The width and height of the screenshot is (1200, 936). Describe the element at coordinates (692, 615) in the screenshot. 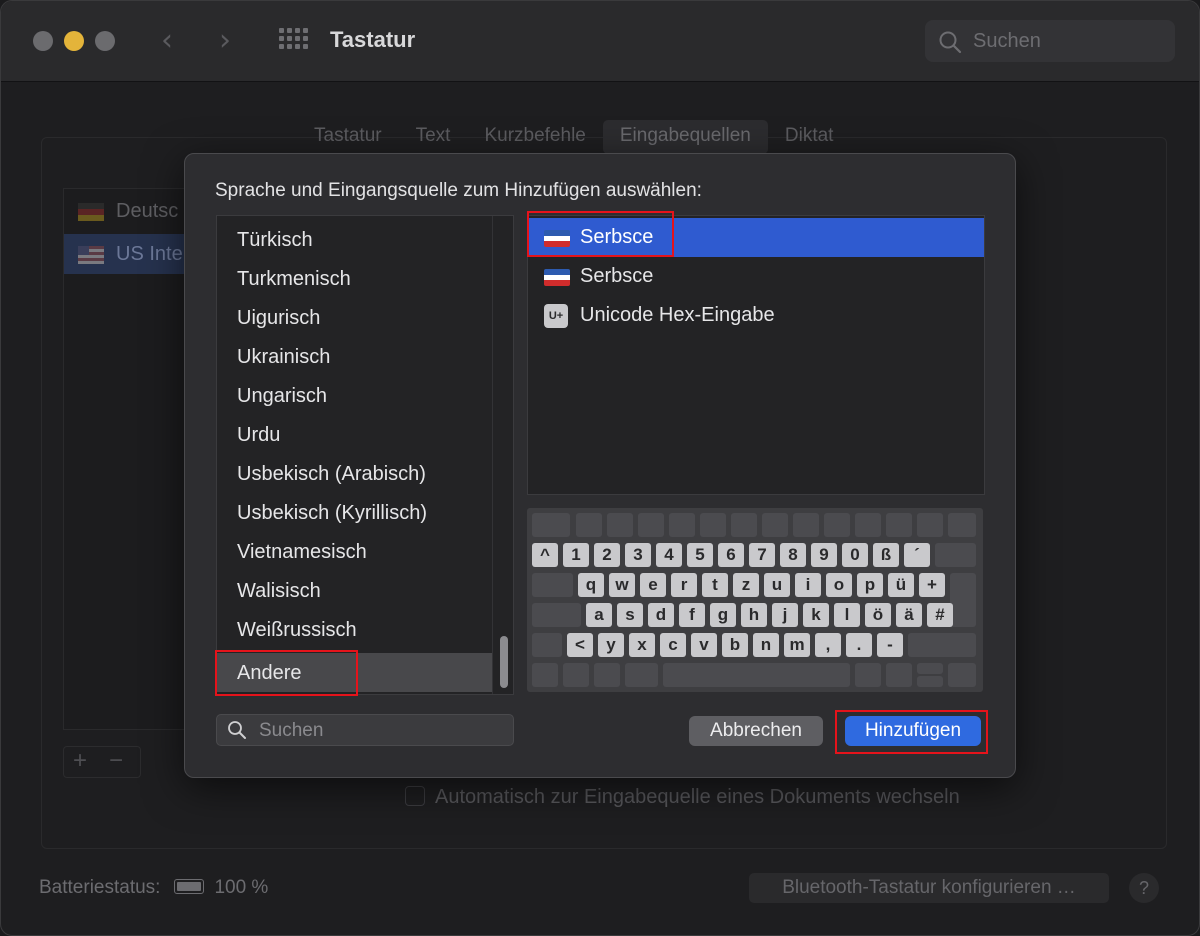

I see `keyboard-key: f` at that location.